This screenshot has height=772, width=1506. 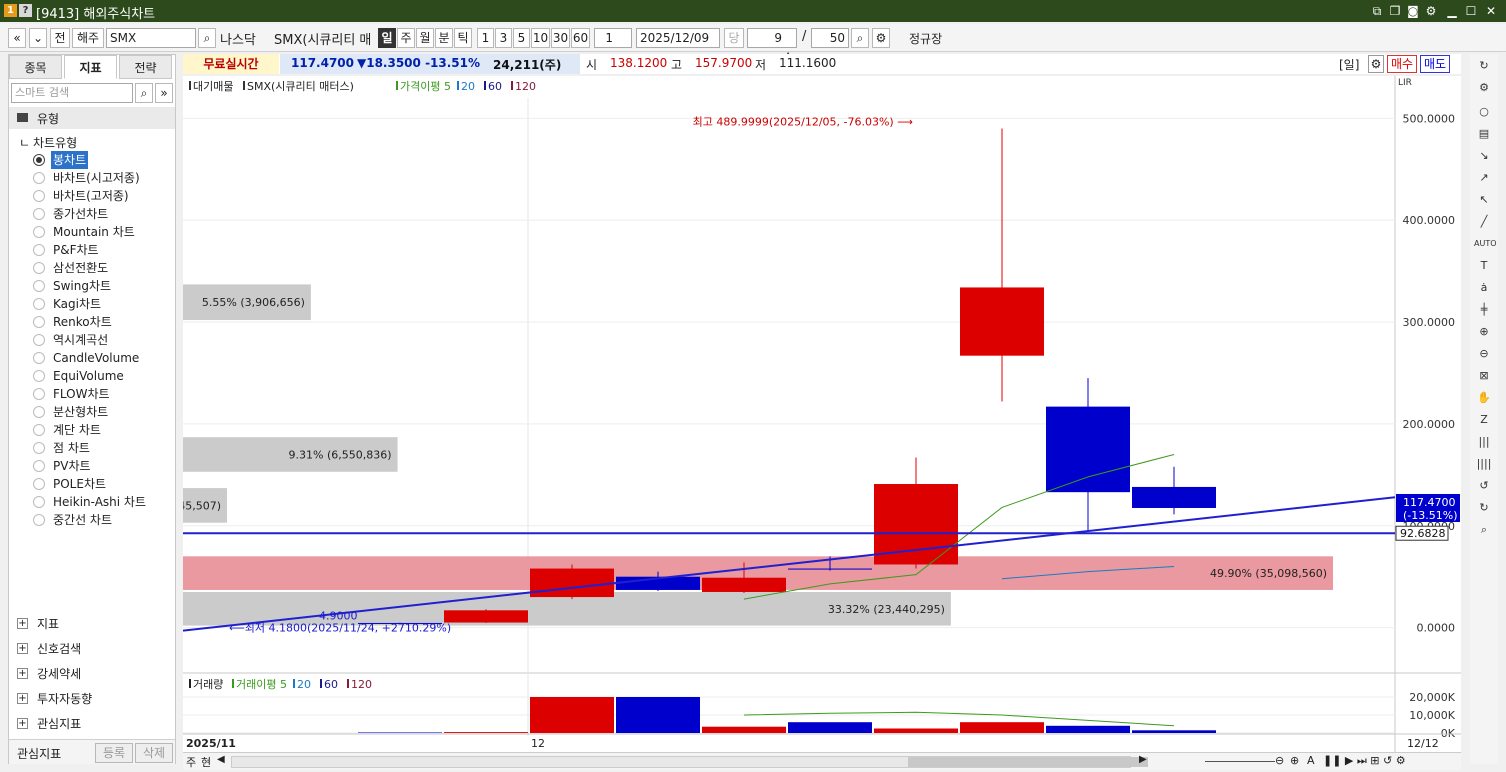 What do you see at coordinates (207, 38) in the screenshot?
I see `search-icon: ⌕` at bounding box center [207, 38].